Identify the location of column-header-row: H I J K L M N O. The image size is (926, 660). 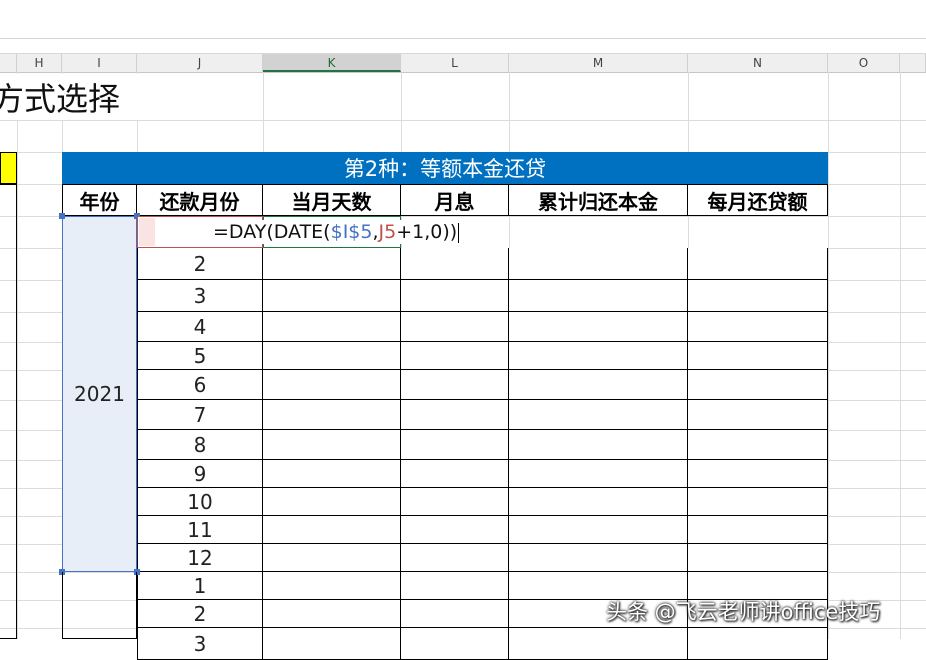
(463, 63).